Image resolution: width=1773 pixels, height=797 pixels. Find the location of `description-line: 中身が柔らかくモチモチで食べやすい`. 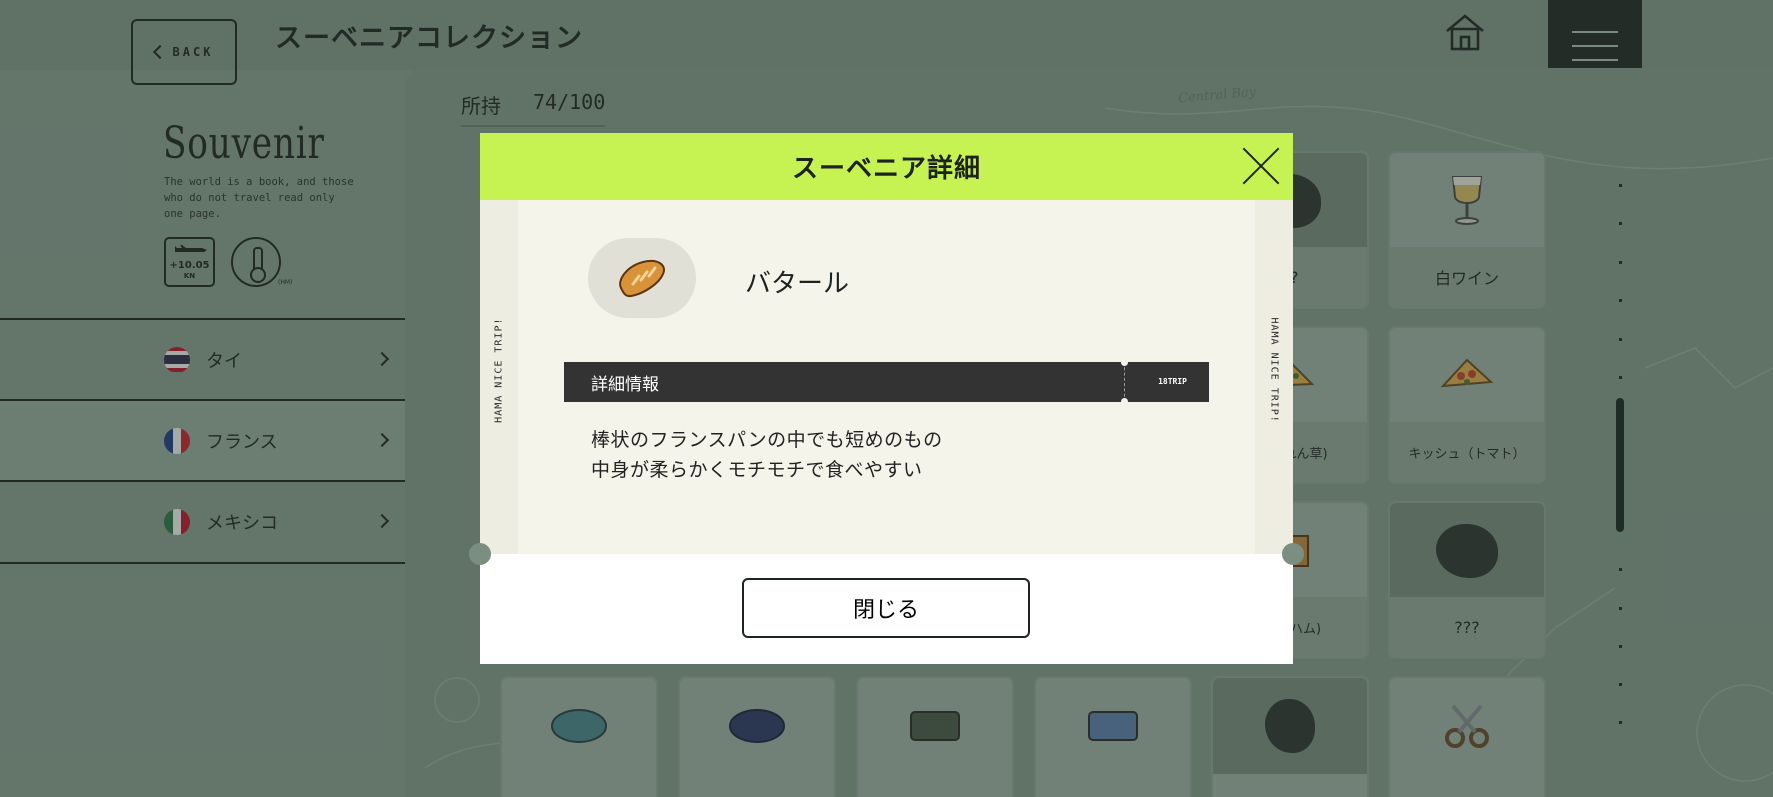

description-line: 中身が柔らかくモチモチで食べやすい is located at coordinates (757, 470).